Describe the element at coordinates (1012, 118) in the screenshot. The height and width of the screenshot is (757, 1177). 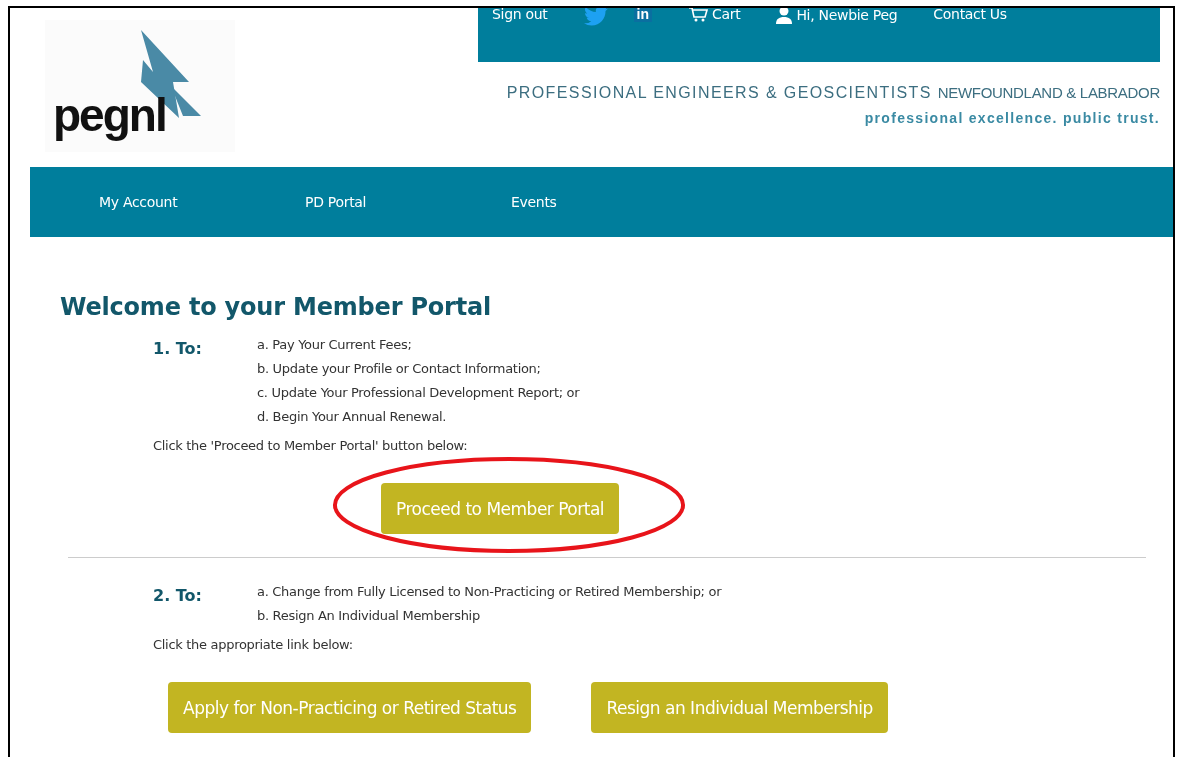
I see `tagline: professional excellence. public trust.` at that location.